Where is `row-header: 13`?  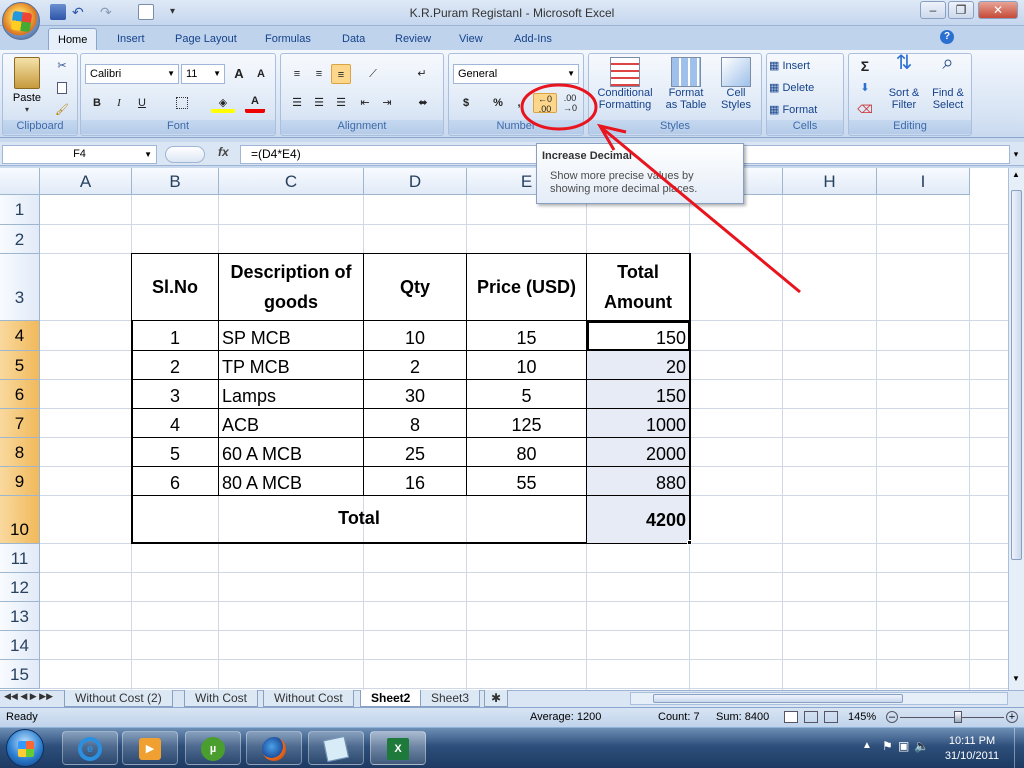
row-header: 13 is located at coordinates (20, 616).